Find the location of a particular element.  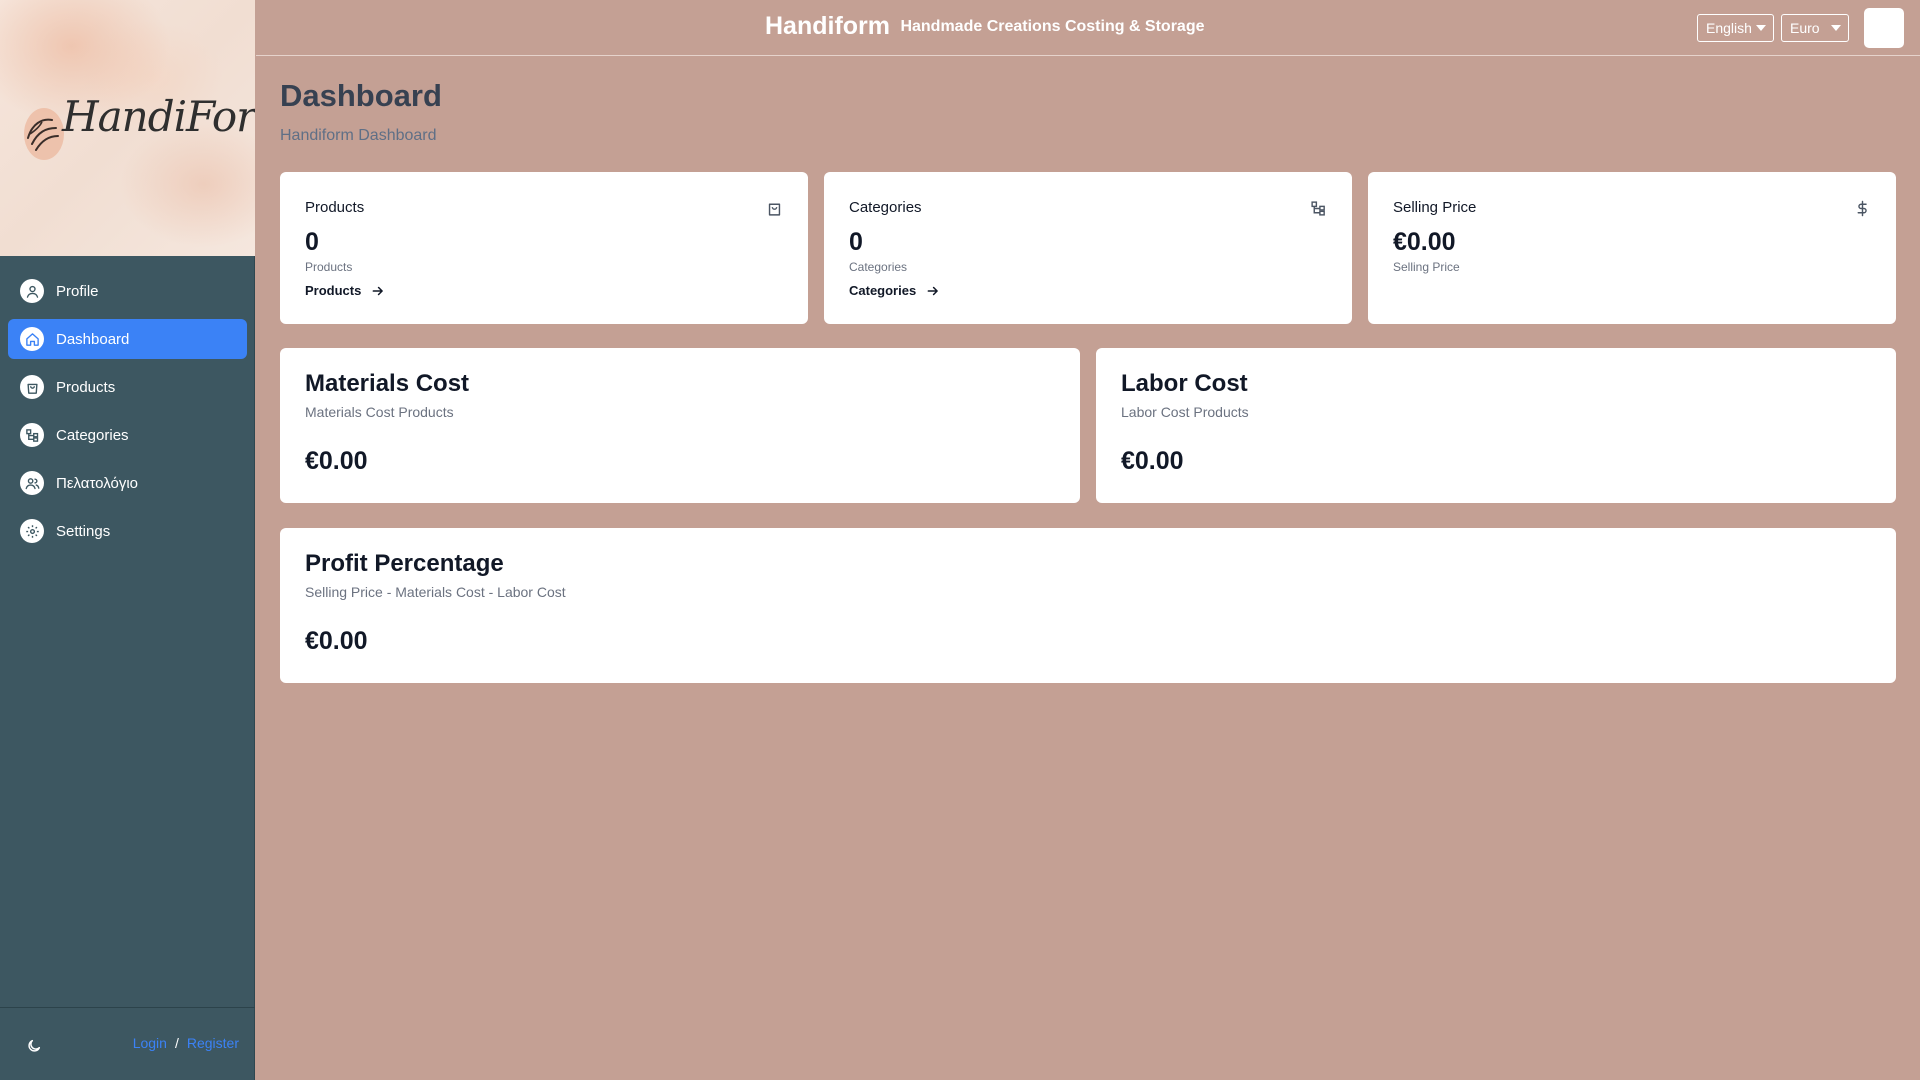

stat-label: Products is located at coordinates (335, 207).